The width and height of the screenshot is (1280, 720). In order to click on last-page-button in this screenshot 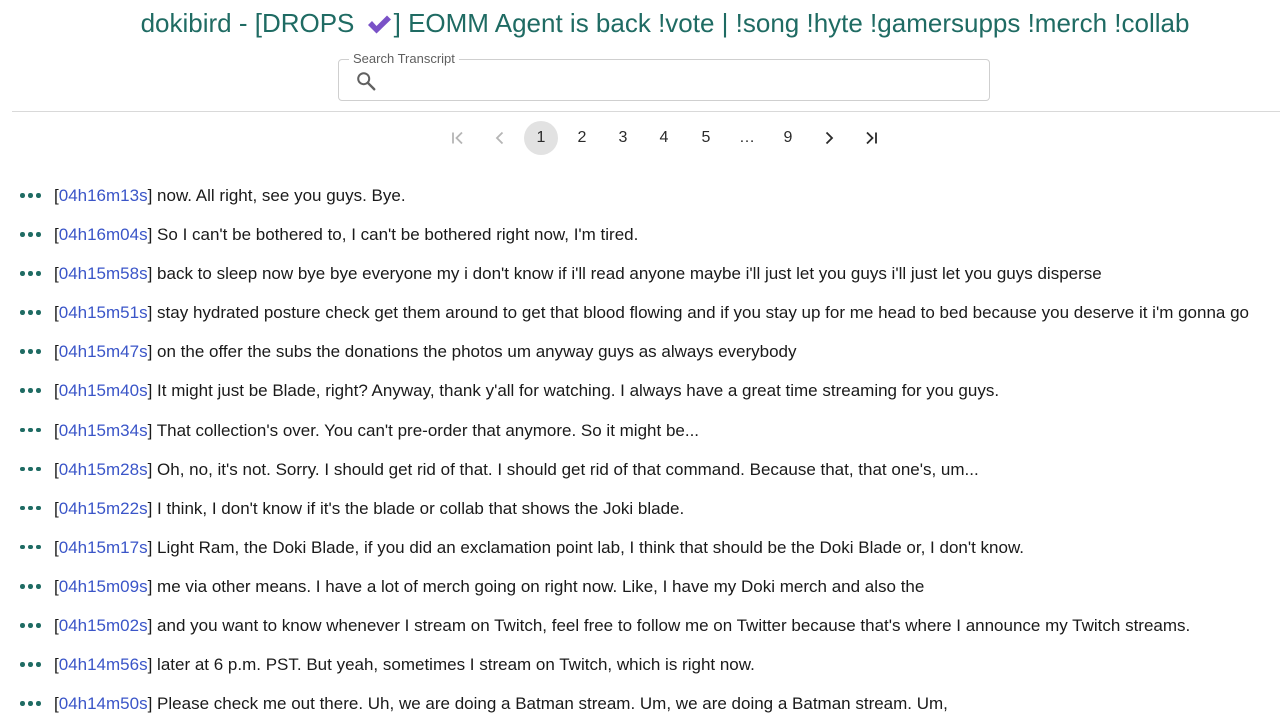, I will do `click(871, 138)`.